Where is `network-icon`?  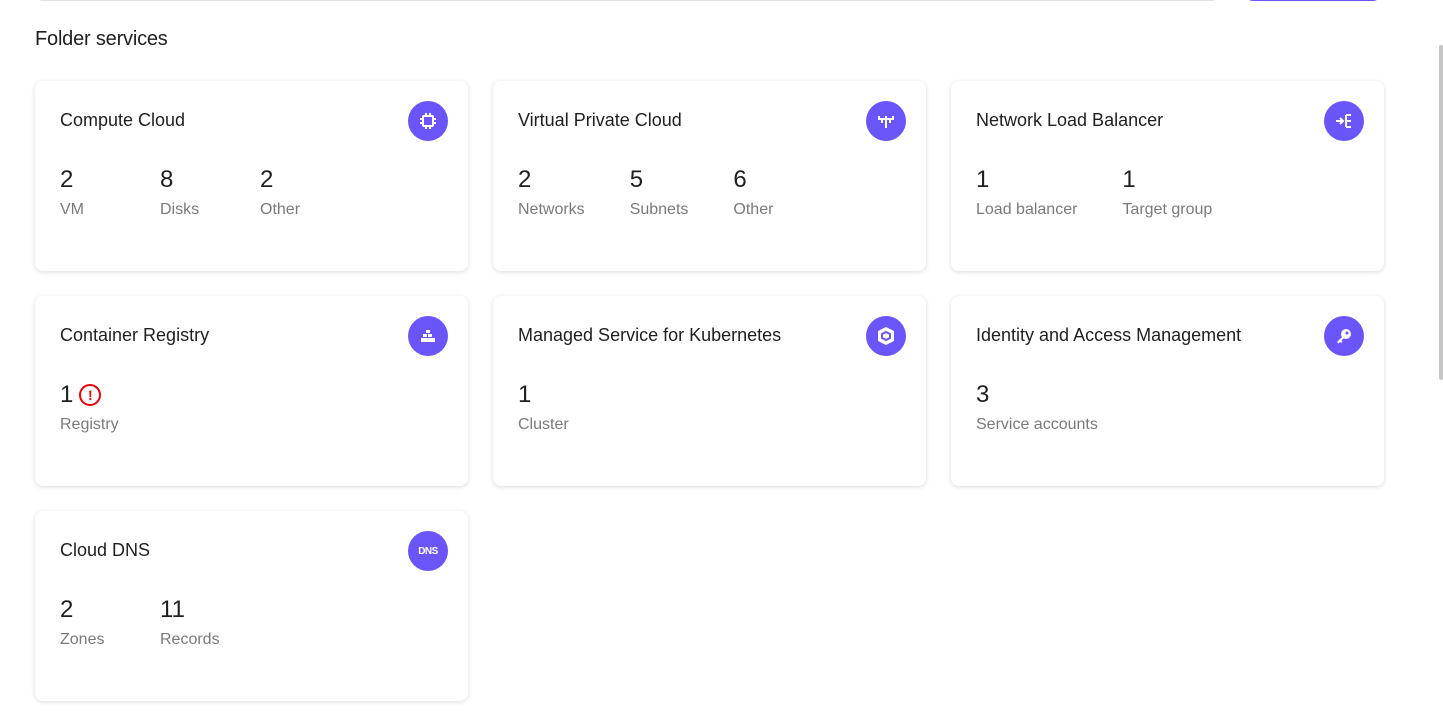
network-icon is located at coordinates (886, 121).